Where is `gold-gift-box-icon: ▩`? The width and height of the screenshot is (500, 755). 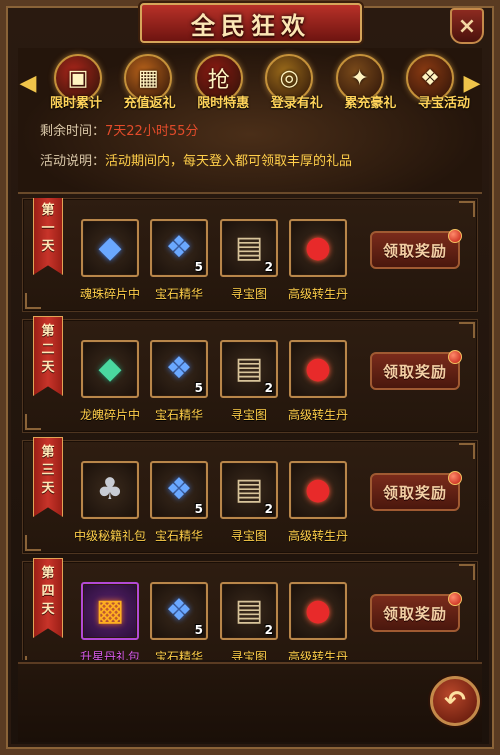 gold-gift-box-icon: ▩ is located at coordinates (110, 610).